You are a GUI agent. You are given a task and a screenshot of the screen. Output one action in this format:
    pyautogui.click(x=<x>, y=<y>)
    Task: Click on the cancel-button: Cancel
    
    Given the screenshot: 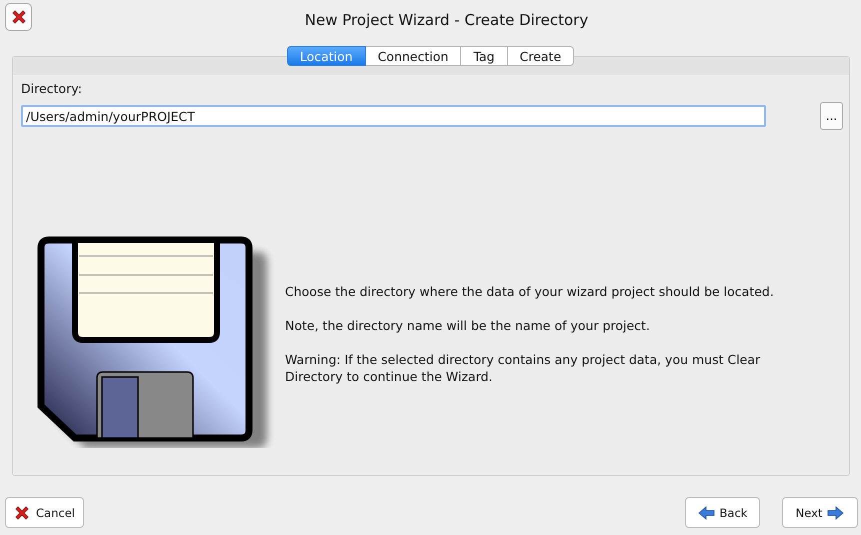 What is the action you would take?
    pyautogui.click(x=44, y=512)
    